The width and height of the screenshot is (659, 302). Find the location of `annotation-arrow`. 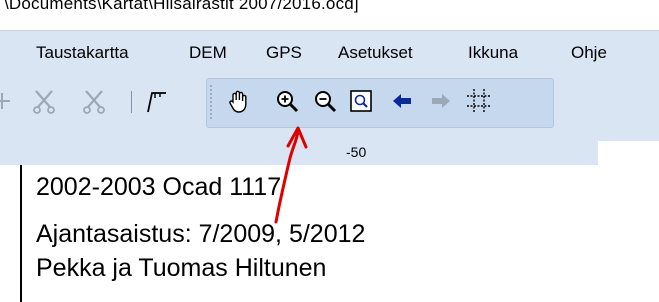

annotation-arrow is located at coordinates (291, 175).